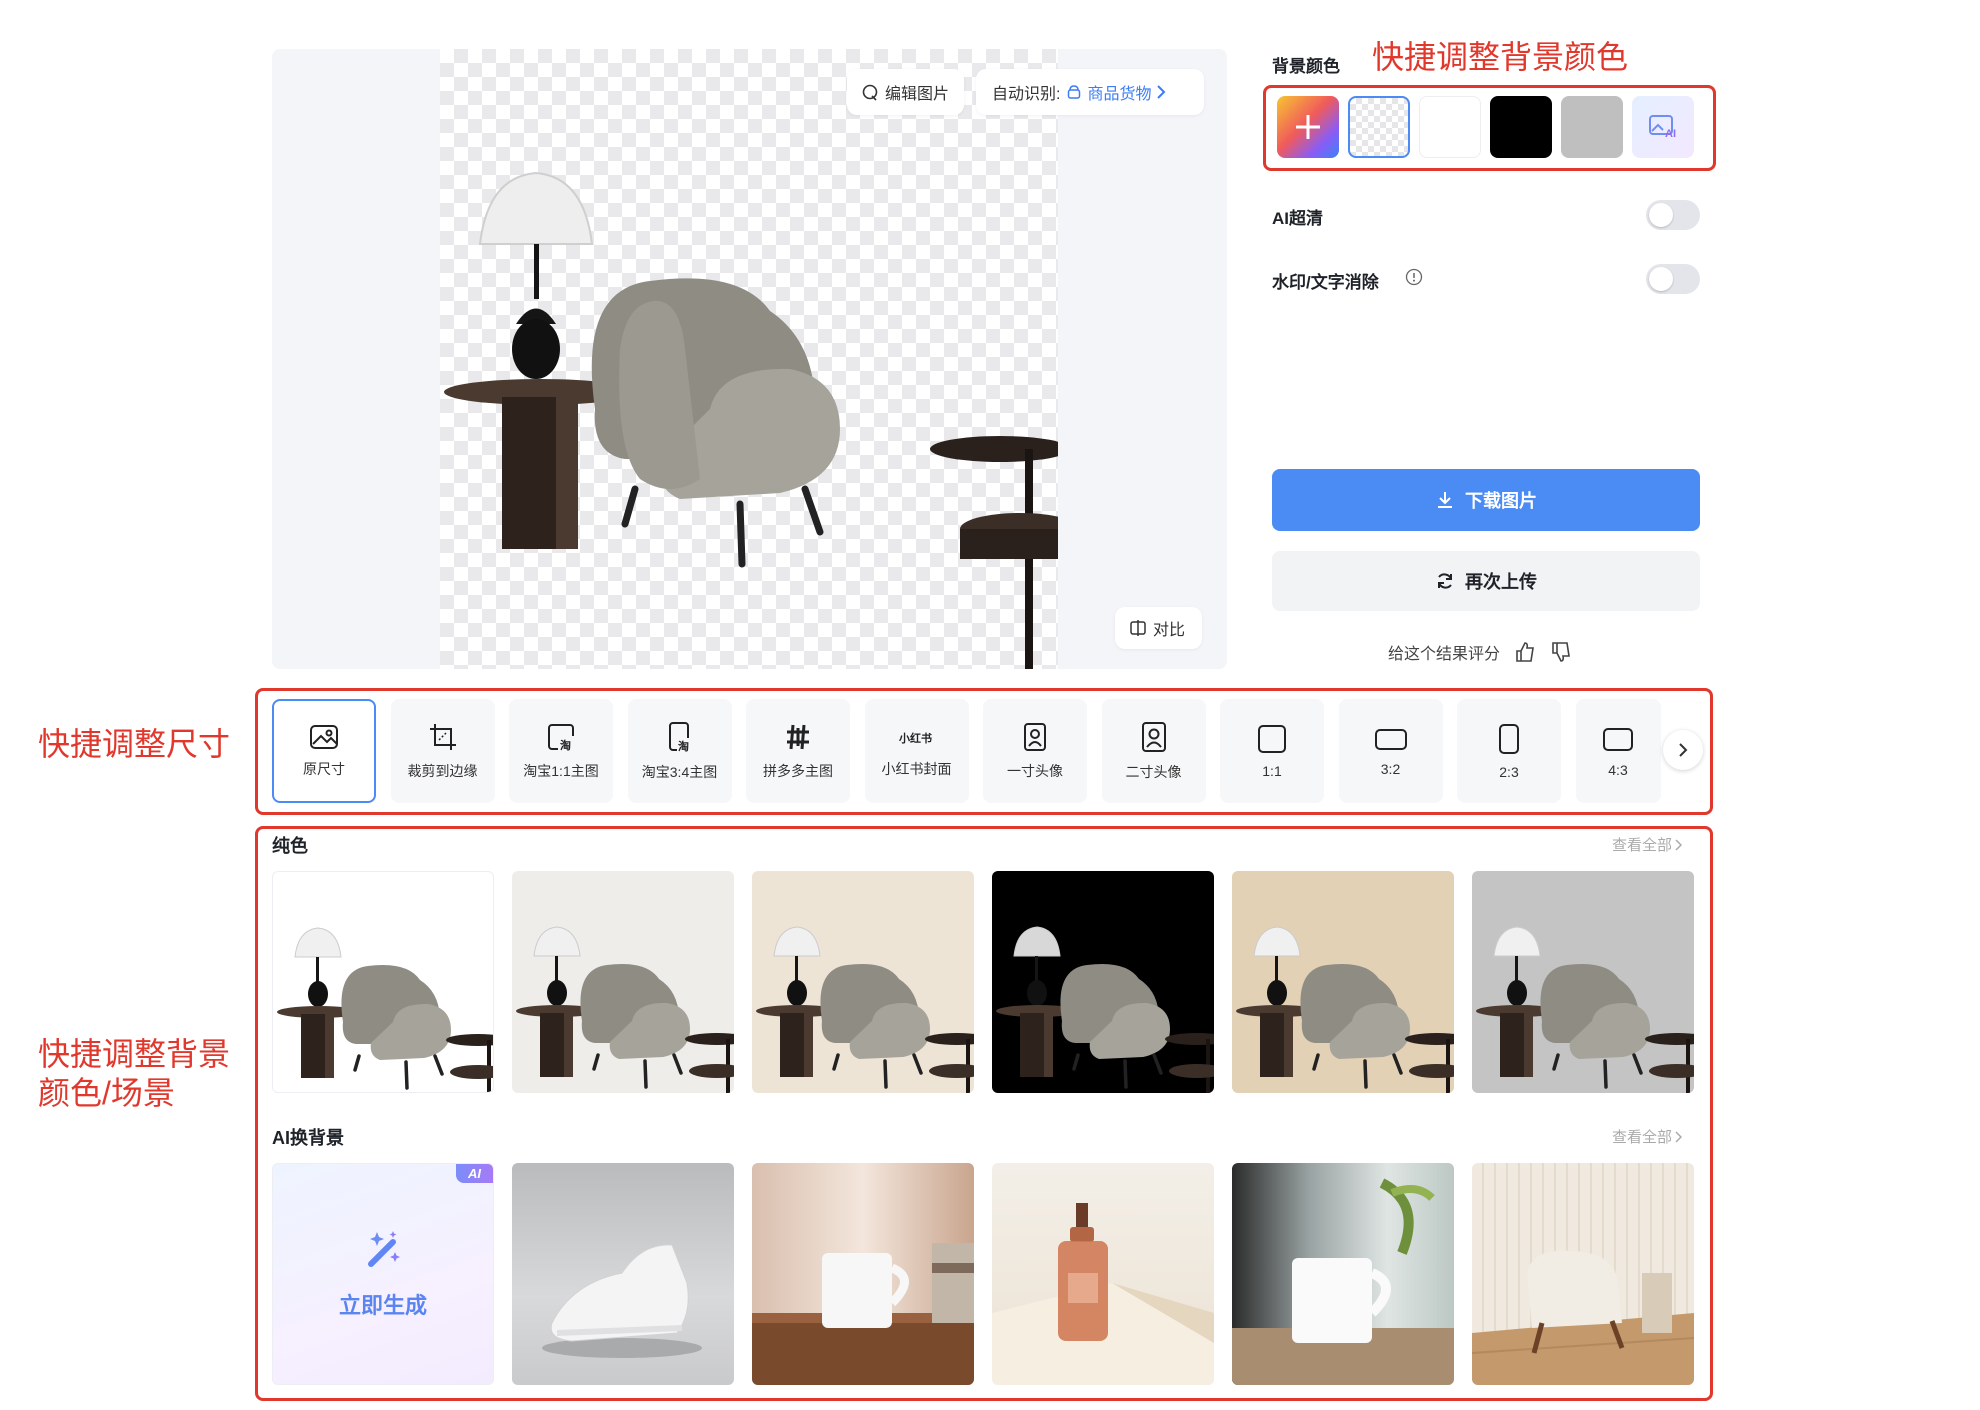 The height and width of the screenshot is (1410, 1980). I want to click on ai-scene-armchair-room, so click(1583, 1274).